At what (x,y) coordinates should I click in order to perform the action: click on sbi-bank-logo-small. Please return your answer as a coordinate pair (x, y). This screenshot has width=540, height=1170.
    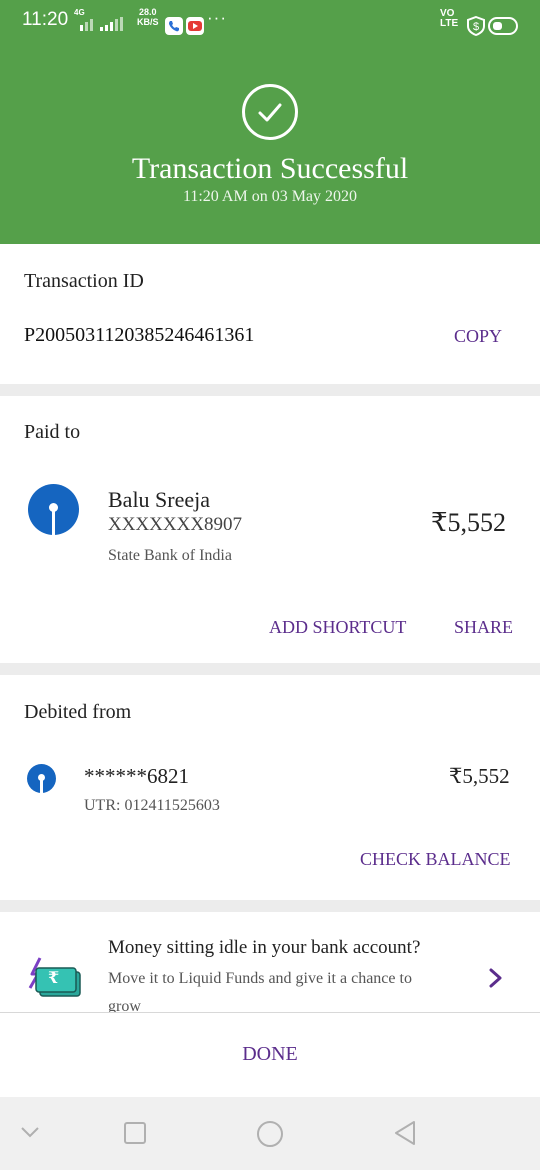
    Looking at the image, I should click on (41, 778).